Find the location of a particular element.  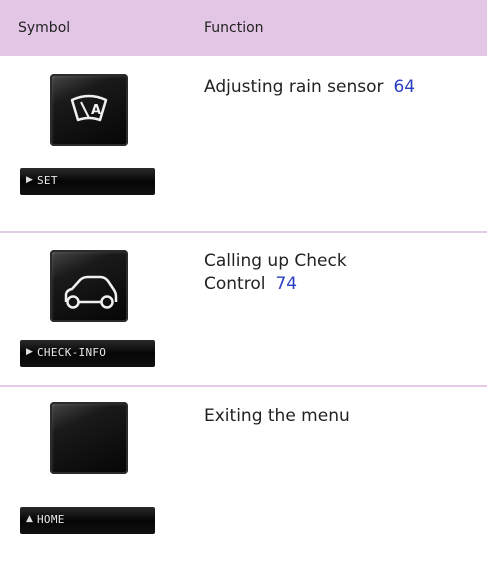

function-description: Calling up Check Control 74 is located at coordinates (275, 273).